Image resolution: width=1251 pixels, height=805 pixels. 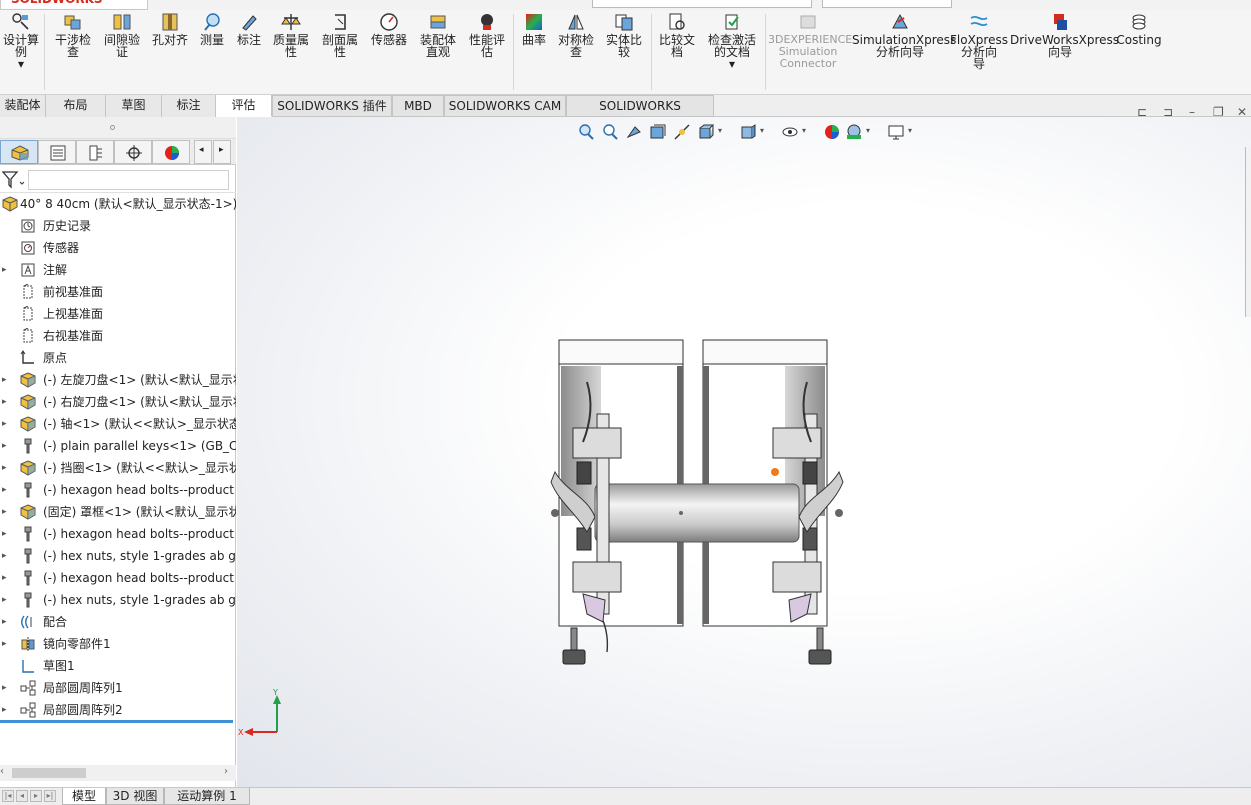 I want to click on tab-solidworks-inspection: SOLIDWORKS Inspection, so click(x=640, y=114).